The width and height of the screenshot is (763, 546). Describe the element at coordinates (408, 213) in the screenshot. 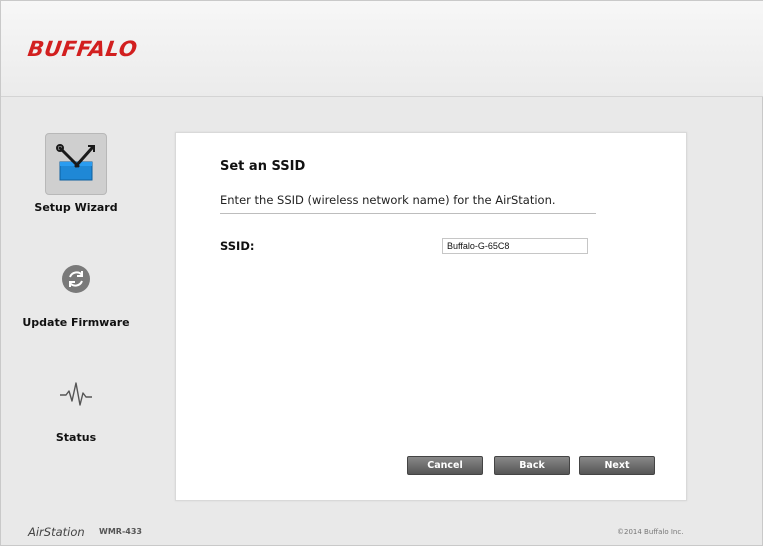

I see `divider` at that location.